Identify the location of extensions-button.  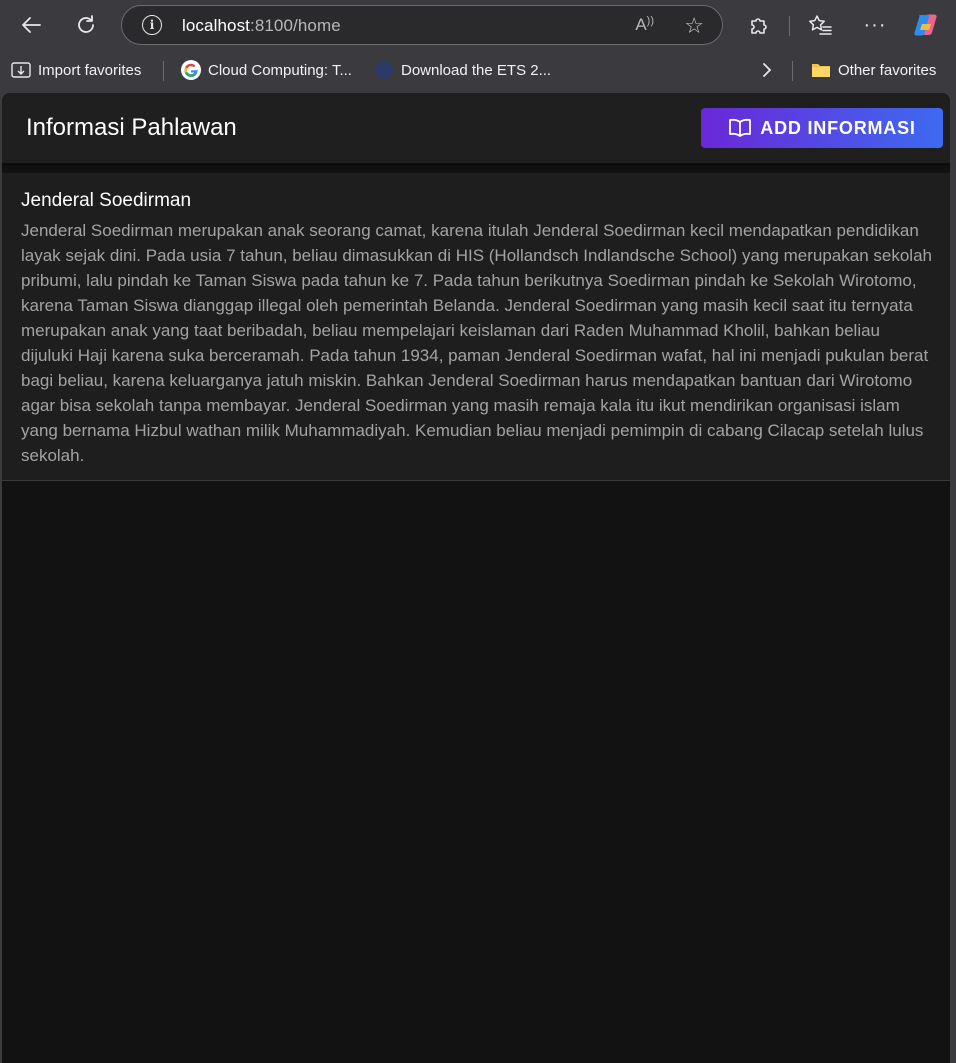
(759, 25).